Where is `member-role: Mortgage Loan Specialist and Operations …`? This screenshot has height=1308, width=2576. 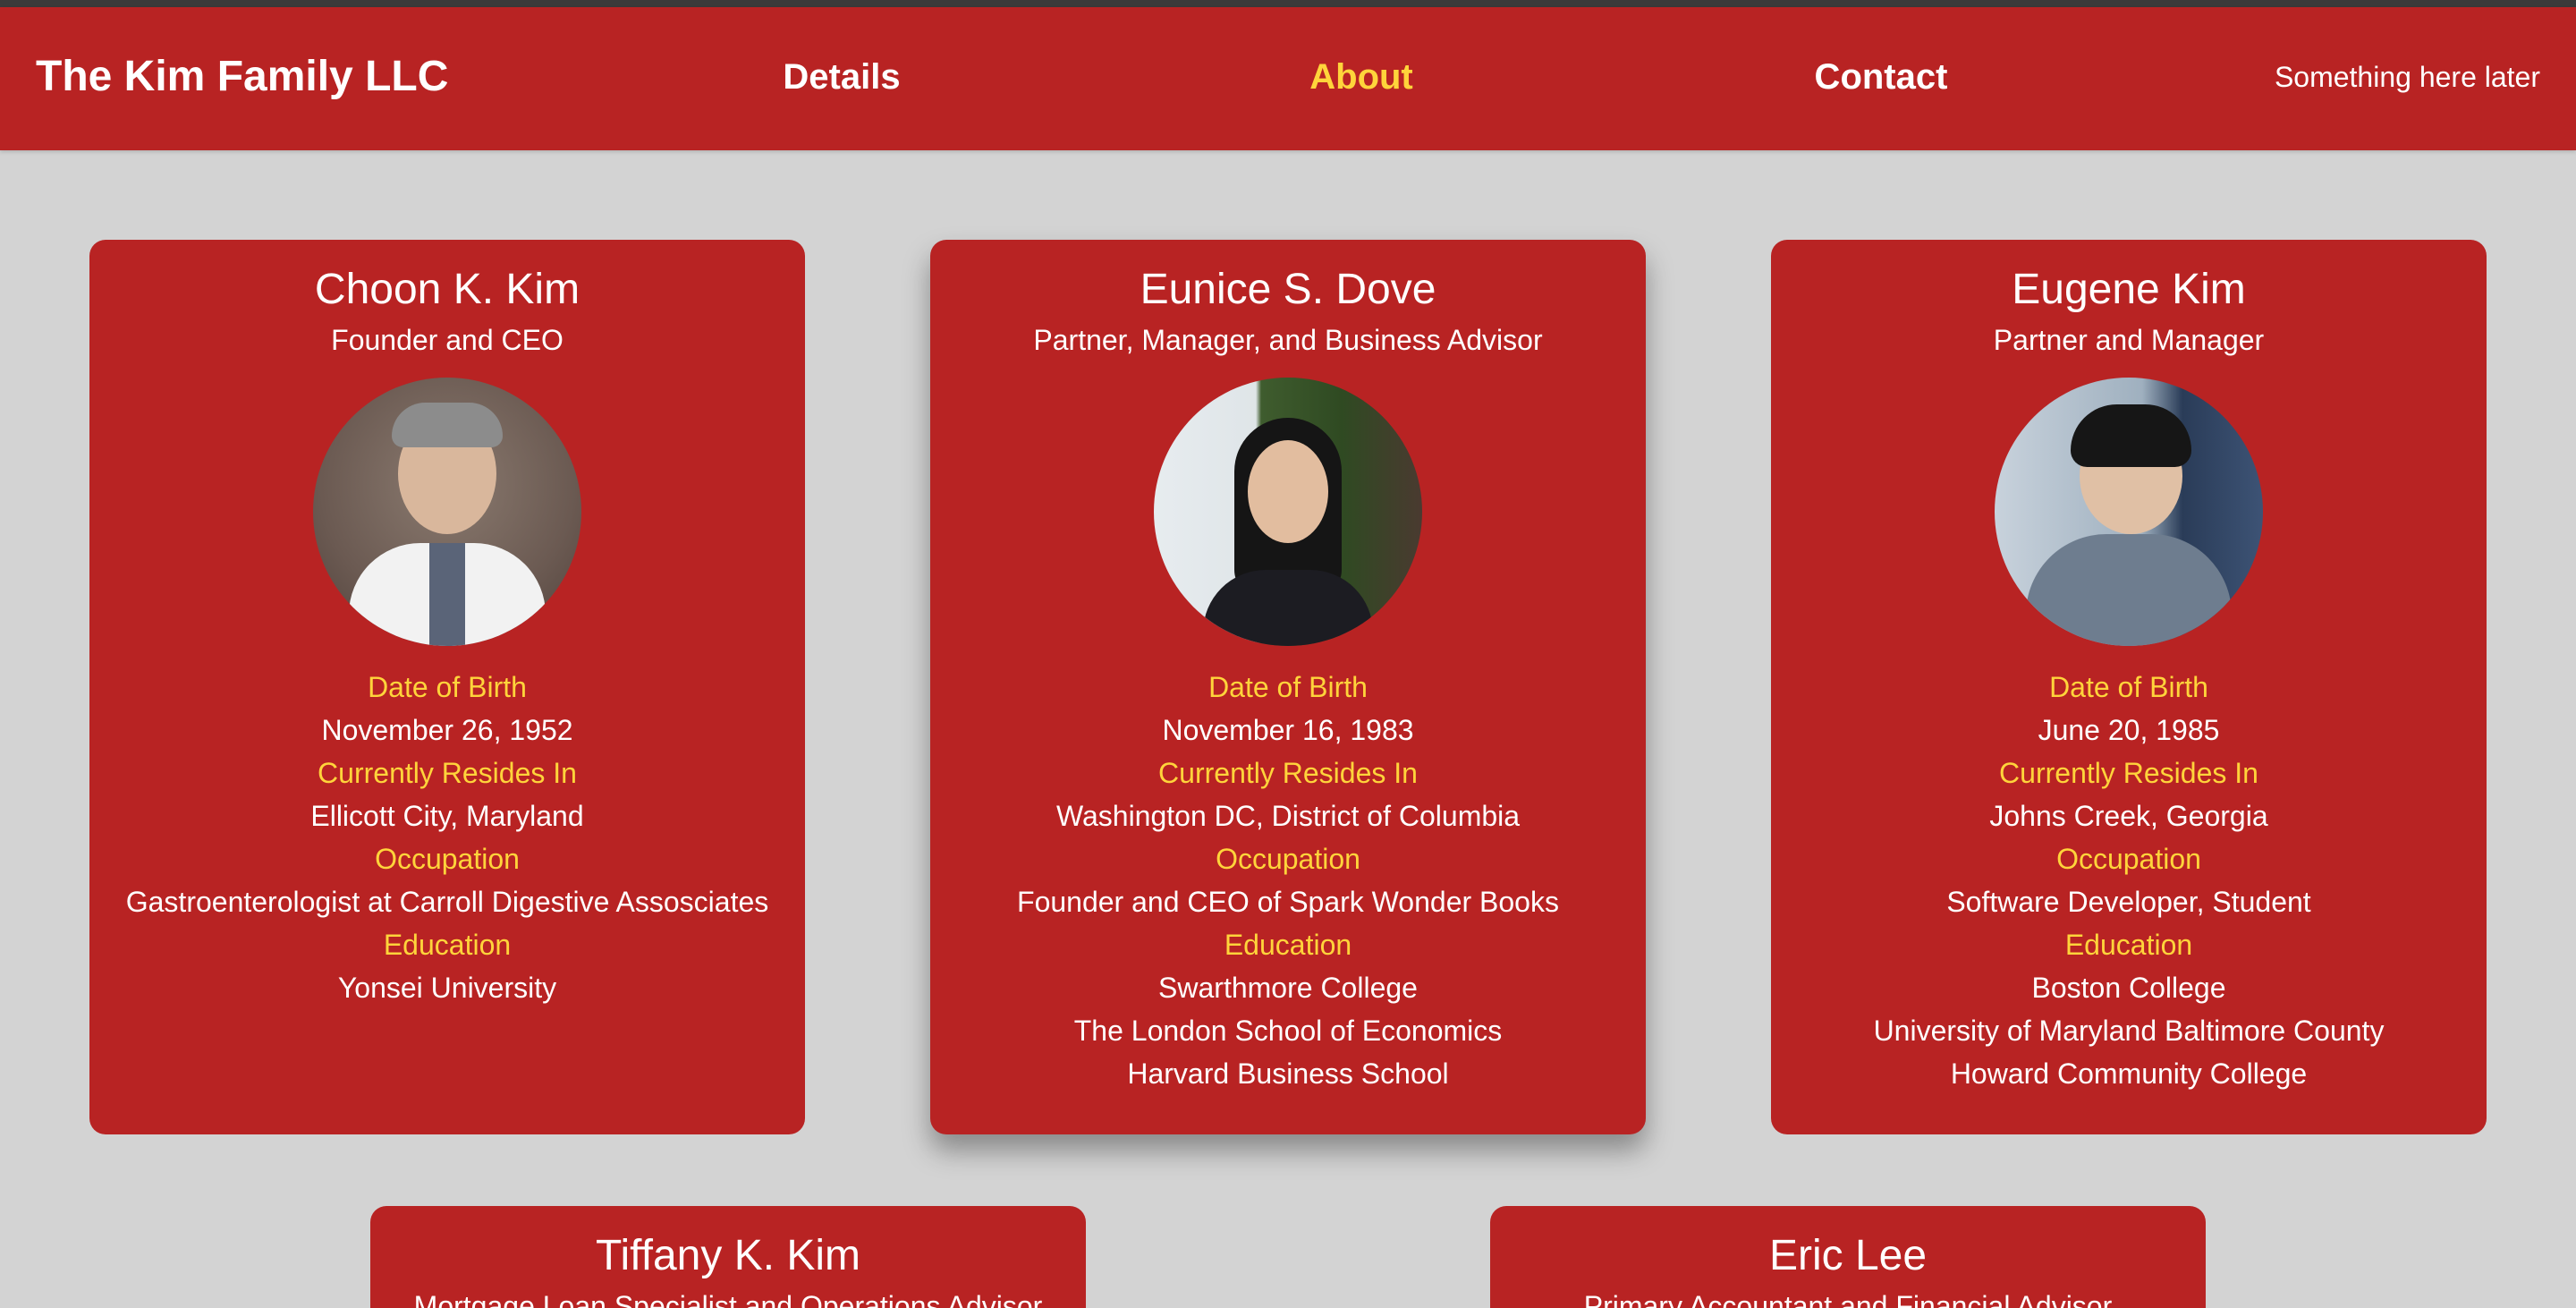 member-role: Mortgage Loan Specialist and Operations … is located at coordinates (728, 1299).